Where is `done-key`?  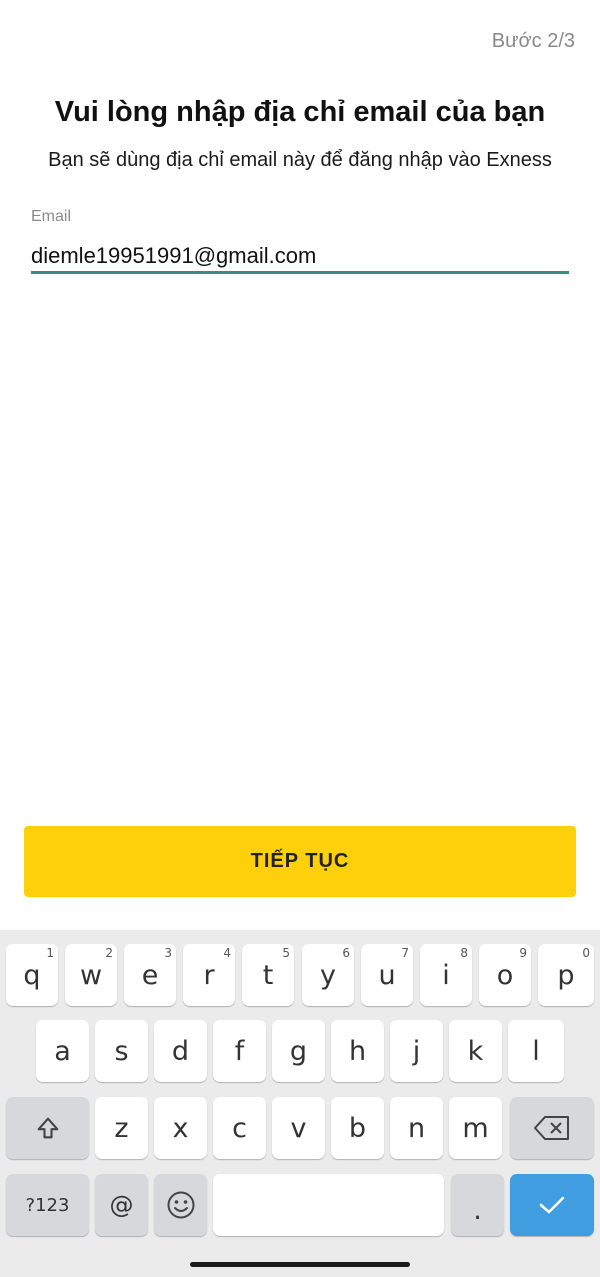
done-key is located at coordinates (552, 1205).